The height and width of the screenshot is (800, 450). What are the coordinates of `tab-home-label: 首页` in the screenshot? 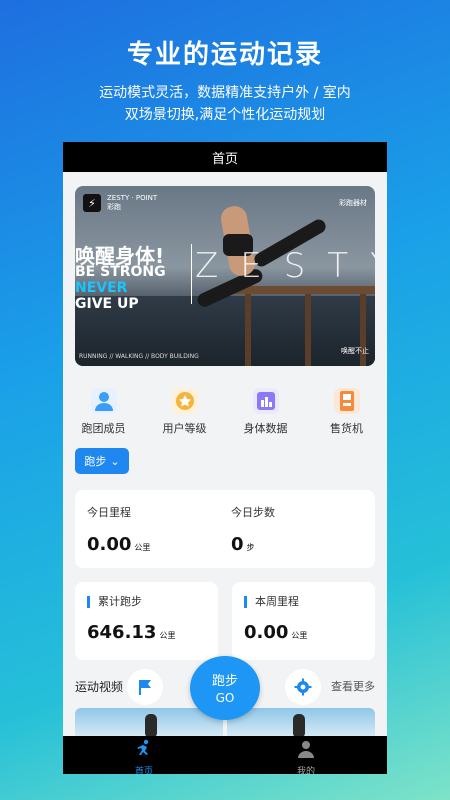 It's located at (143, 770).